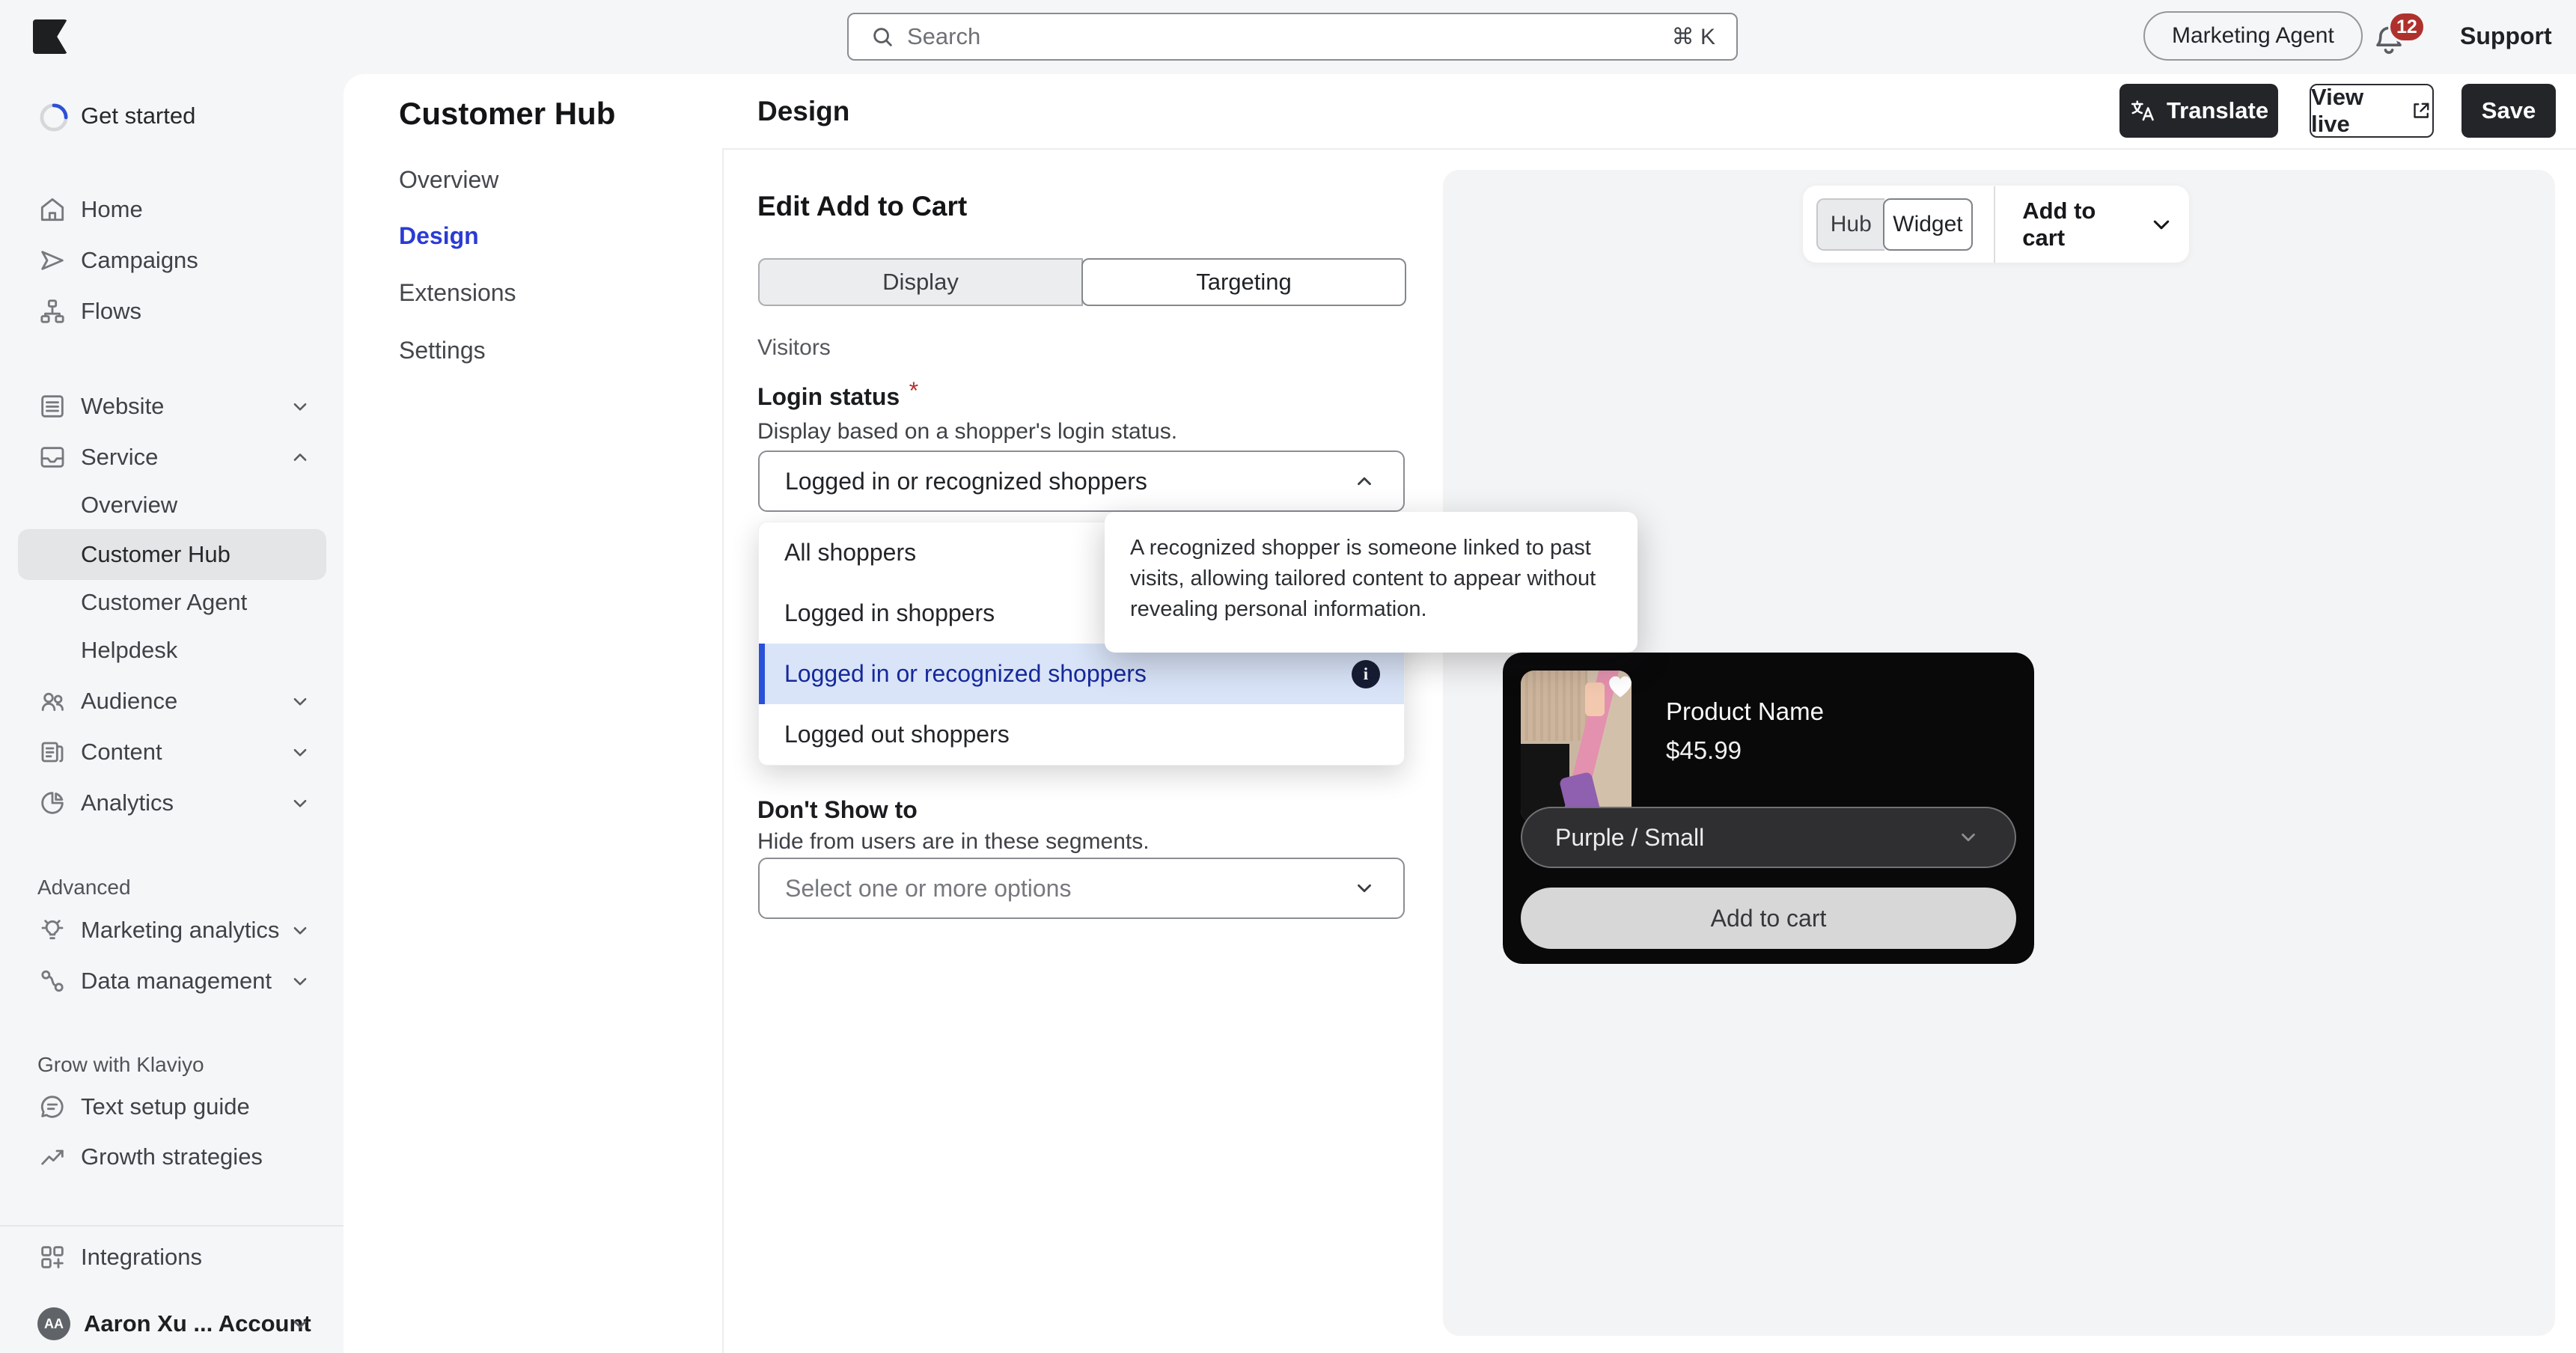  Describe the element at coordinates (1243, 282) in the screenshot. I see `tab-targeting: Targeting` at that location.